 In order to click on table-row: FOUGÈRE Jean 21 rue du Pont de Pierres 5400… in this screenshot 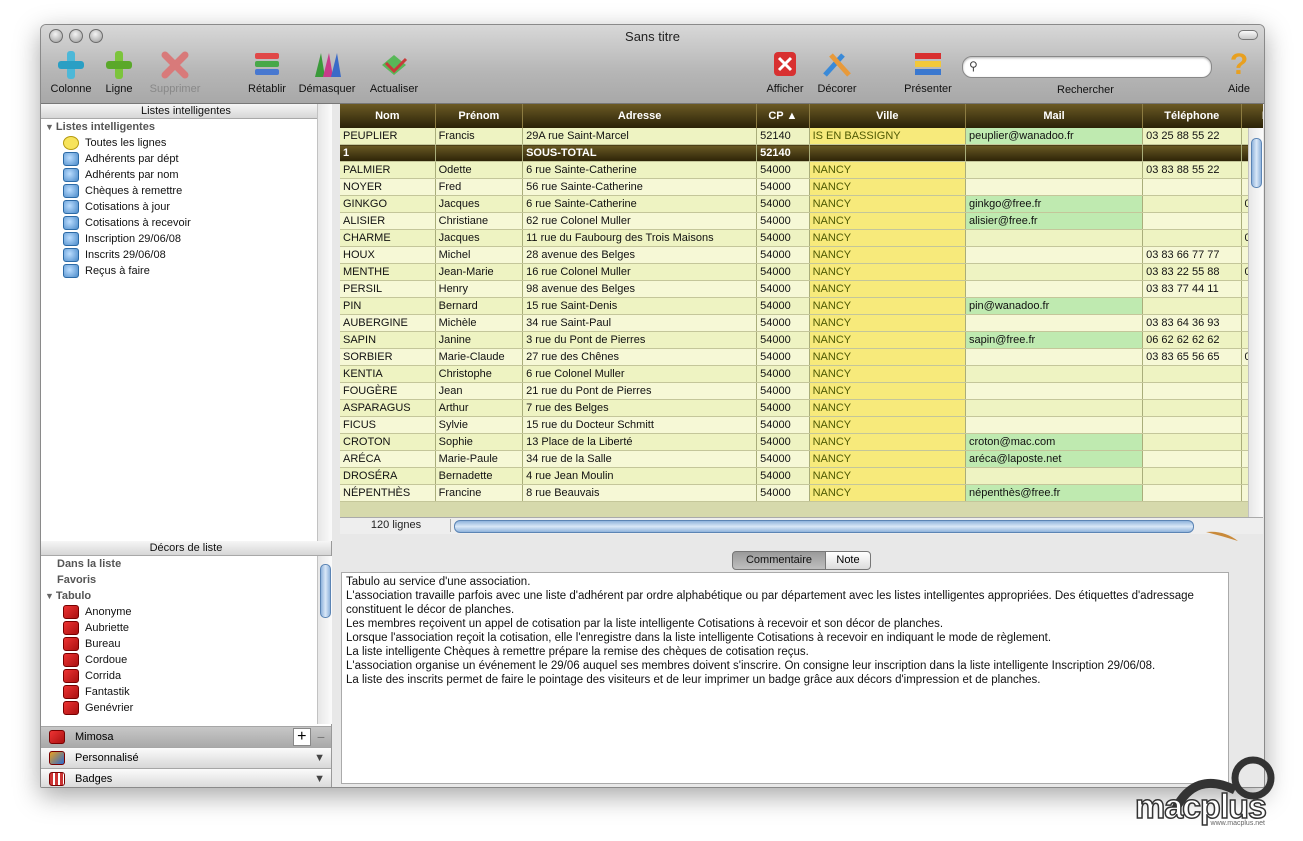, I will do `click(801, 391)`.